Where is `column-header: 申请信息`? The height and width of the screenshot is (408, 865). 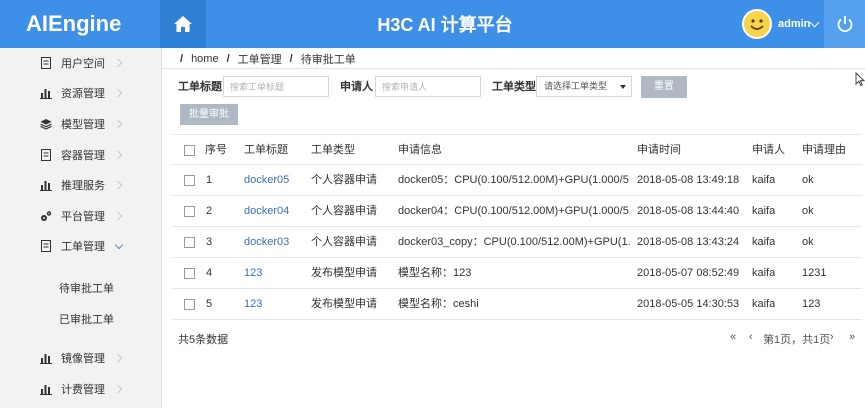
column-header: 申请信息 is located at coordinates (420, 150).